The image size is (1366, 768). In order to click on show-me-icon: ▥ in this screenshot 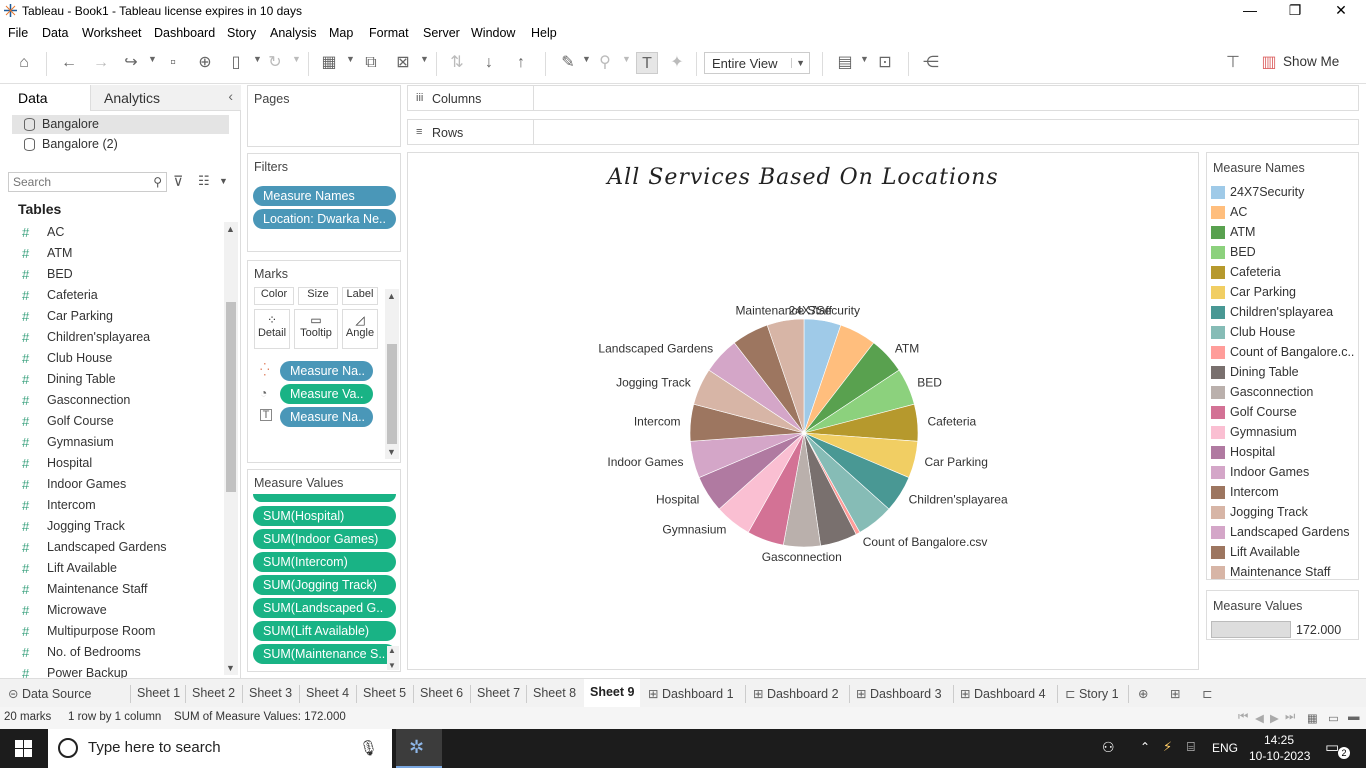, I will do `click(1269, 63)`.